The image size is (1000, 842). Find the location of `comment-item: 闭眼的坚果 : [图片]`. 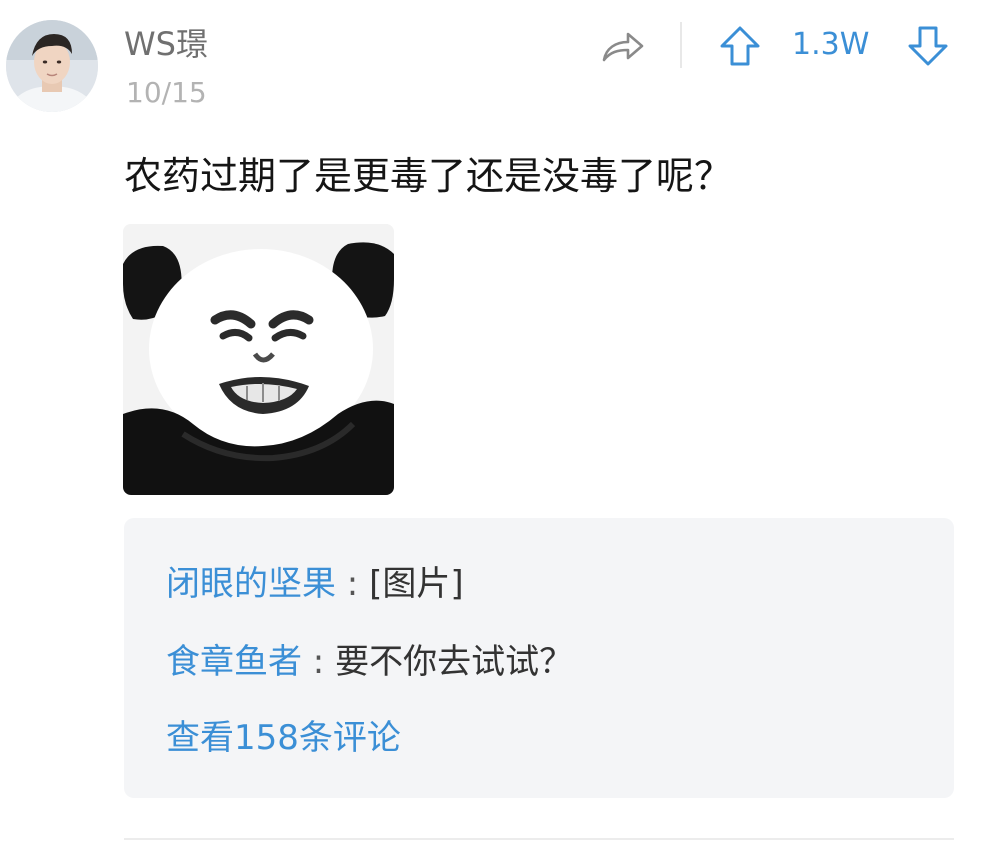

comment-item: 闭眼的坚果 : [图片] is located at coordinates (315, 584).